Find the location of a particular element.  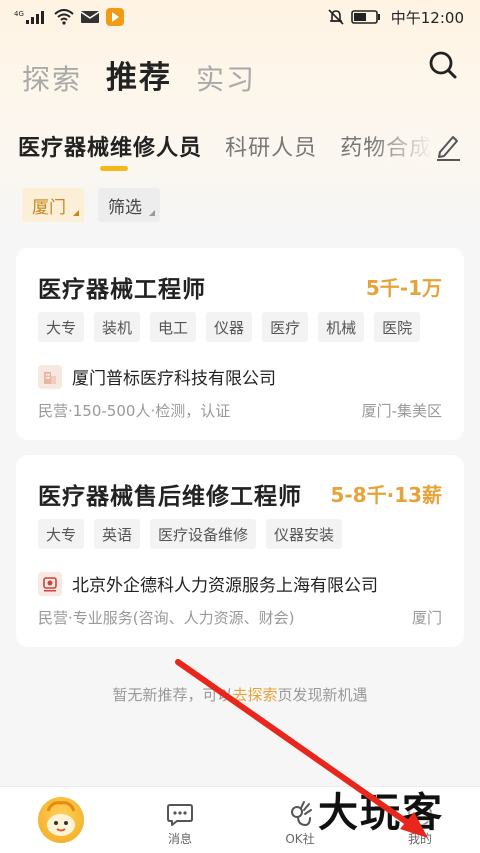

wifi-icon is located at coordinates (64, 17).